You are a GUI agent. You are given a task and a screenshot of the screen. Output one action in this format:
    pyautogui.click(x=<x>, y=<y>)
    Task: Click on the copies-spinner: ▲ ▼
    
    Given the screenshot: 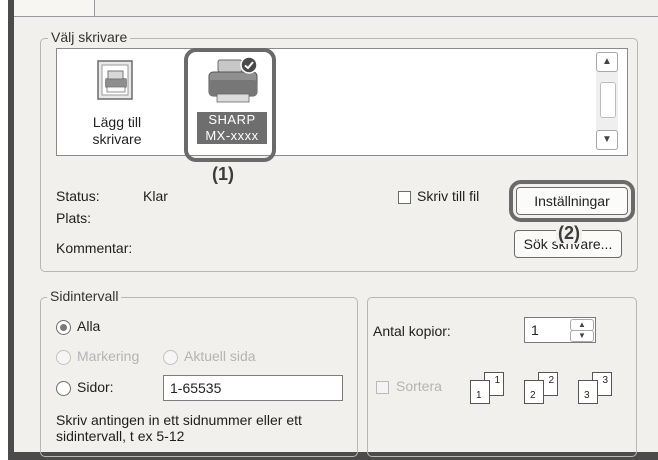 What is the action you would take?
    pyautogui.click(x=582, y=330)
    